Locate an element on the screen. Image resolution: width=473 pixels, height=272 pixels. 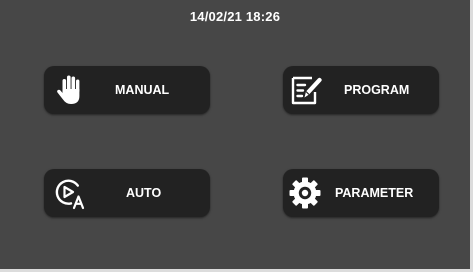
manual-label: MANUAL is located at coordinates (142, 90).